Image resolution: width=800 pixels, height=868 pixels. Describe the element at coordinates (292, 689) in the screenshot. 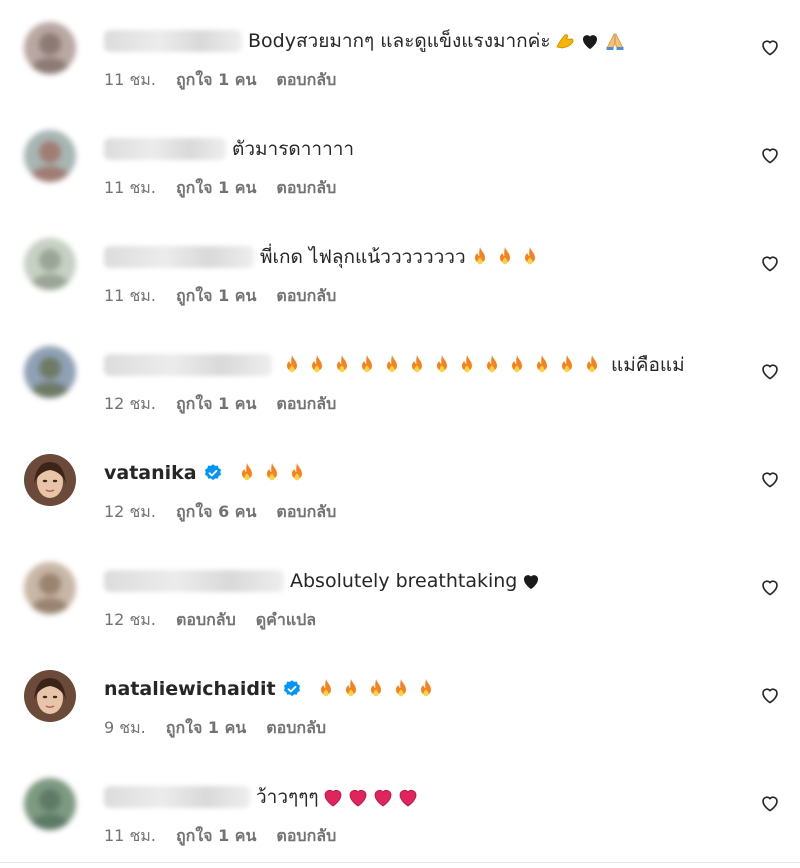

I see `verified-badge-icon` at that location.